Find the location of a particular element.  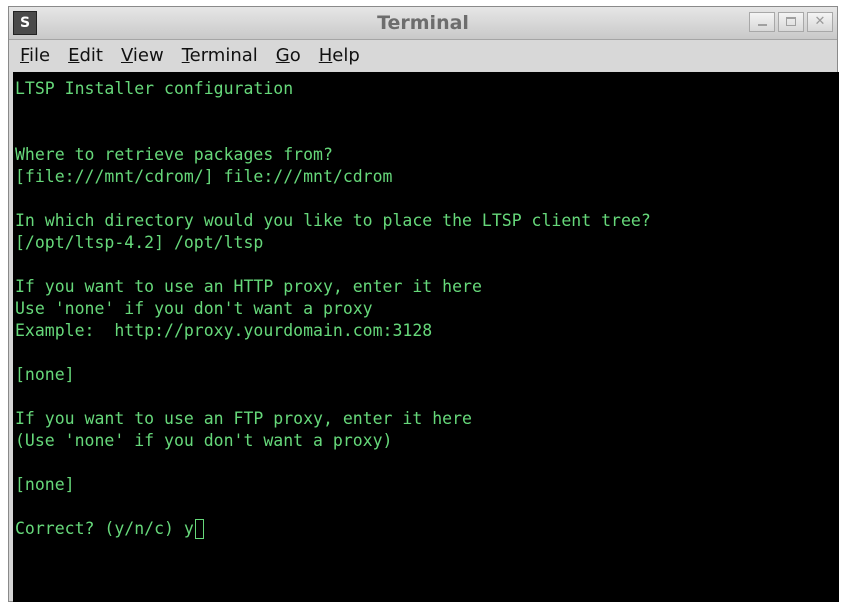

window-controls: ✕ is located at coordinates (789, 22).